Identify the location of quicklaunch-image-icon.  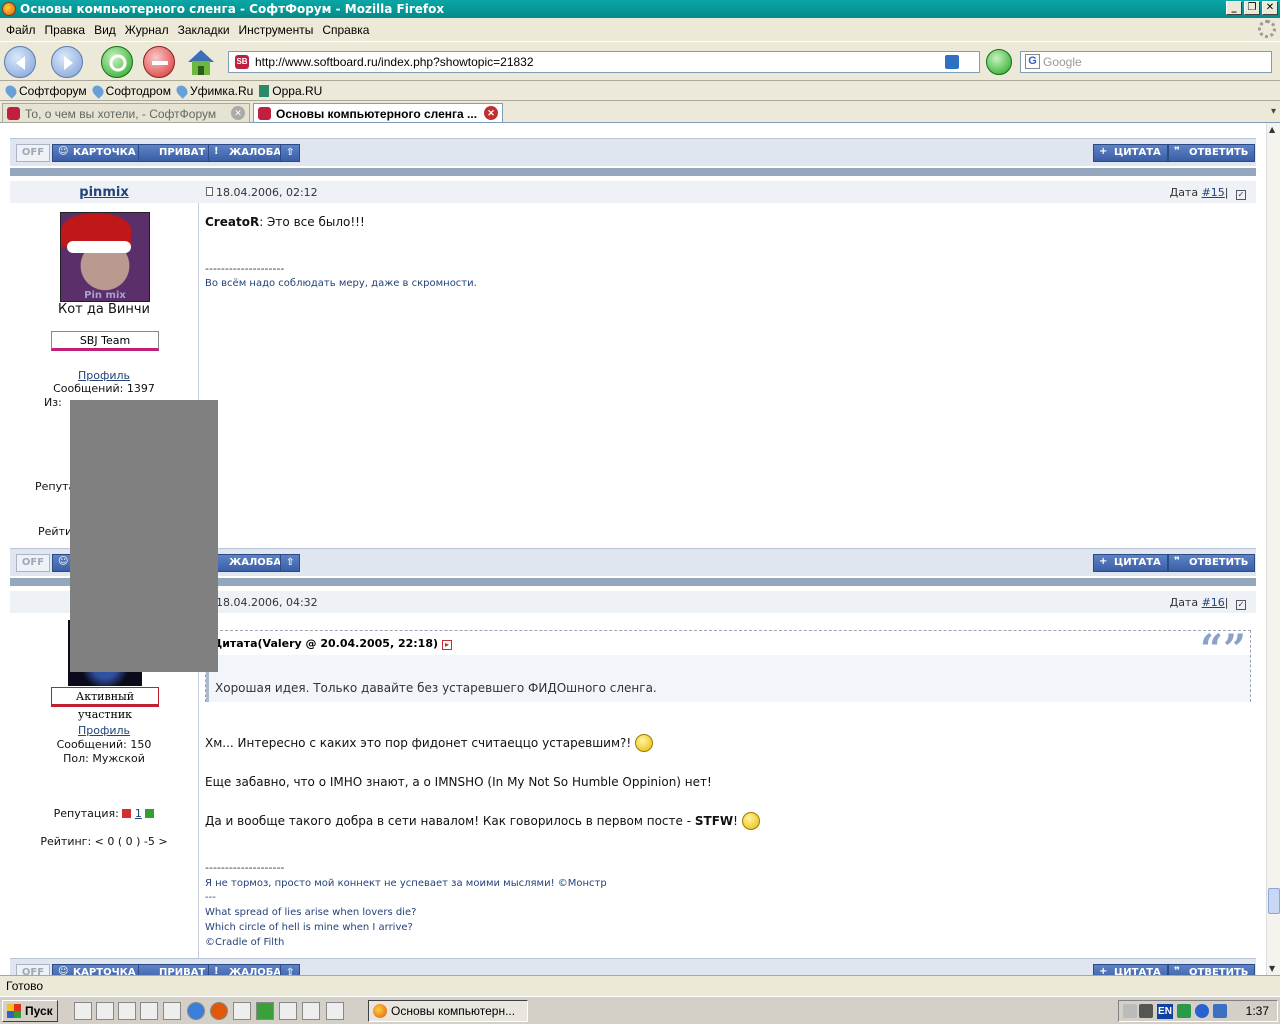
(288, 1011).